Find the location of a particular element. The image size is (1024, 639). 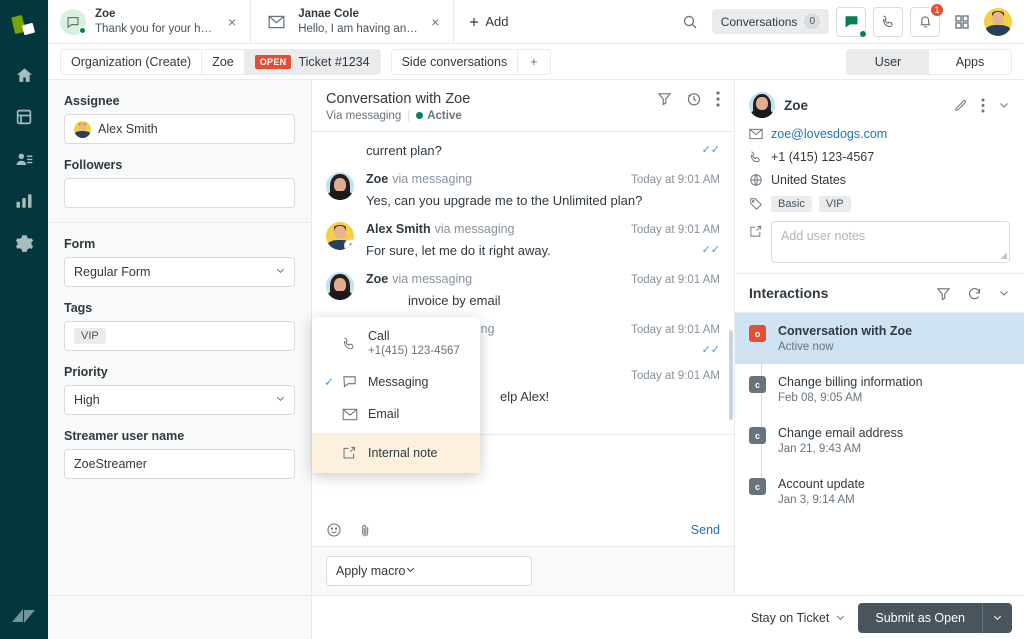

user-phone: +1 (415) 123-4567 is located at coordinates (823, 157).